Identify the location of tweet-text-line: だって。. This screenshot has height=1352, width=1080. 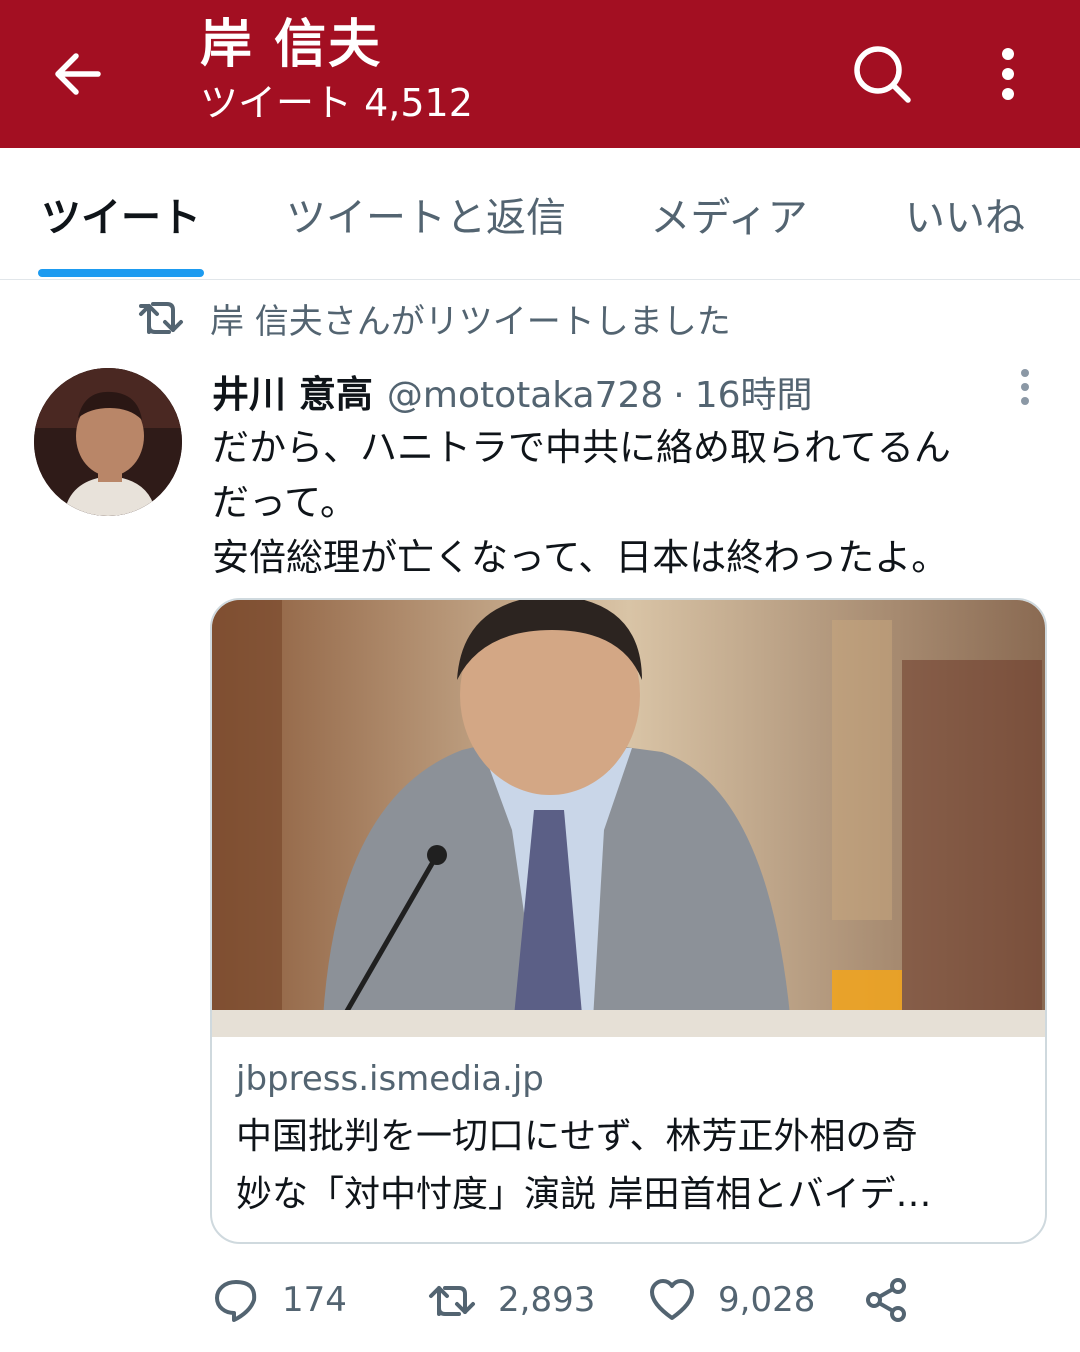
(285, 502).